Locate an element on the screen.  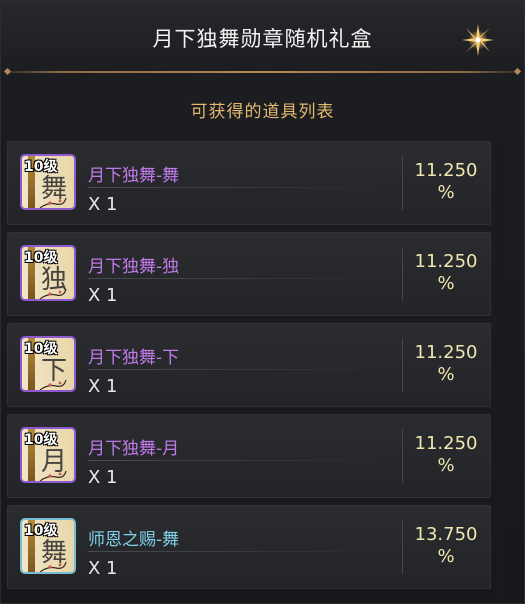
drop-chance: 13.750 % is located at coordinates (446, 546).